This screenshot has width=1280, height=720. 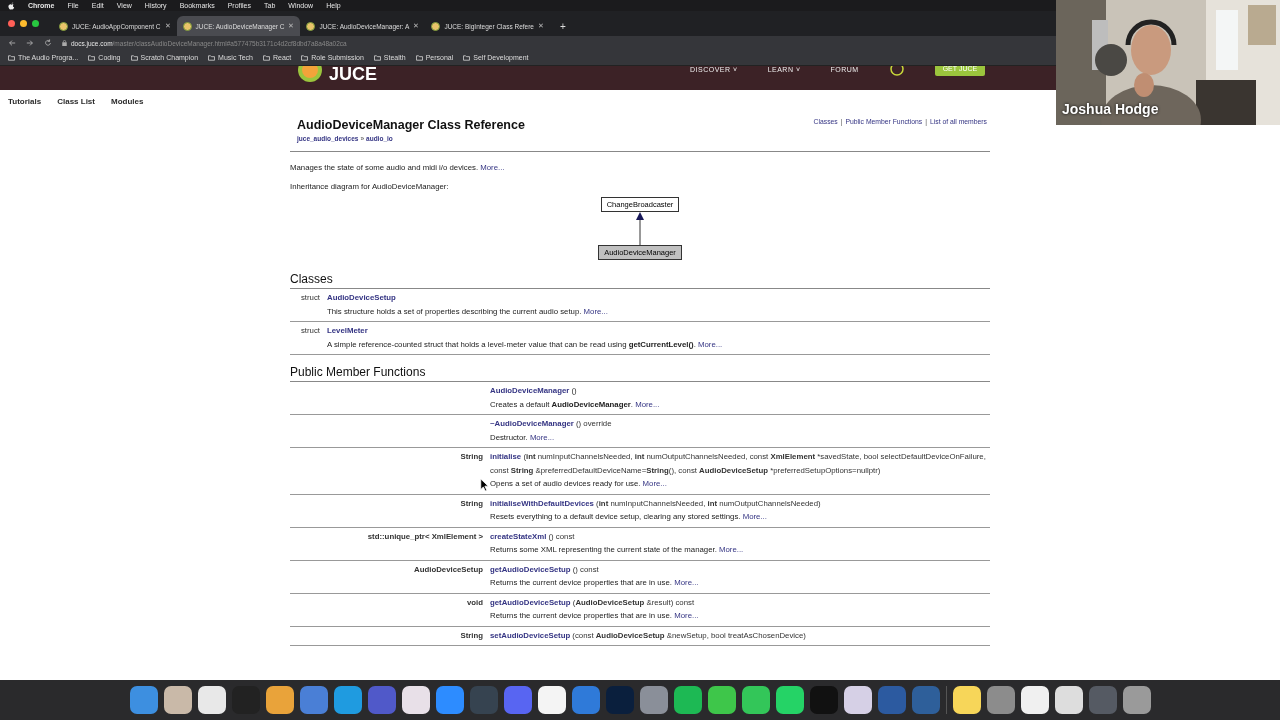 I want to click on minimize-icon, so click(x=23, y=23).